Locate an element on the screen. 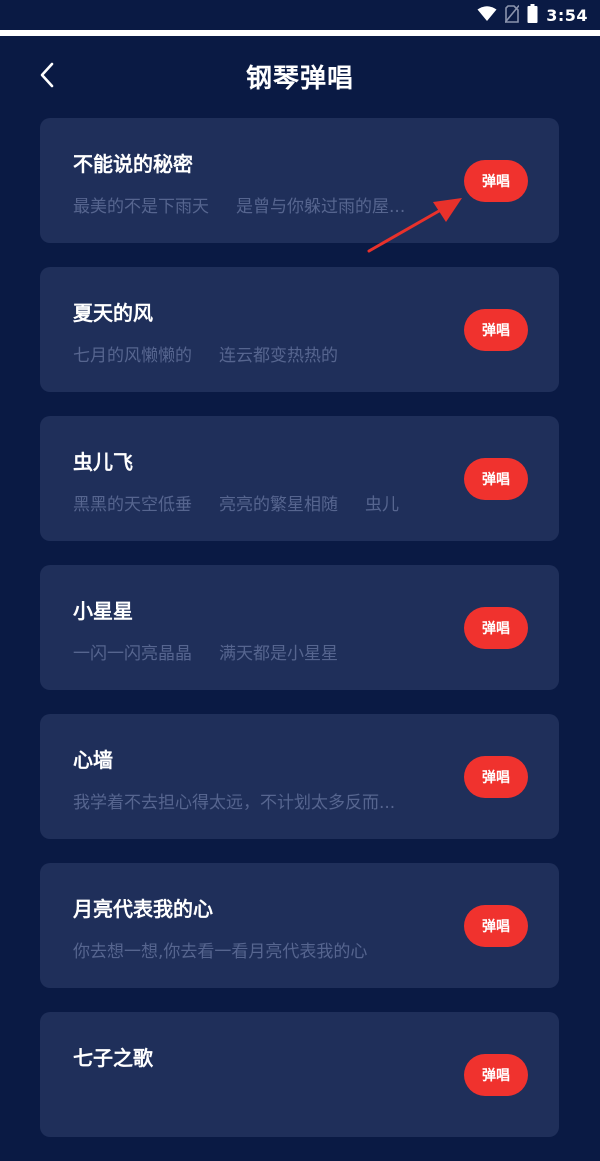  song-card: 不能说的秘密 最美的不是下雨天 是曾与你躲过雨的屋... 弹唱 is located at coordinates (299, 180).